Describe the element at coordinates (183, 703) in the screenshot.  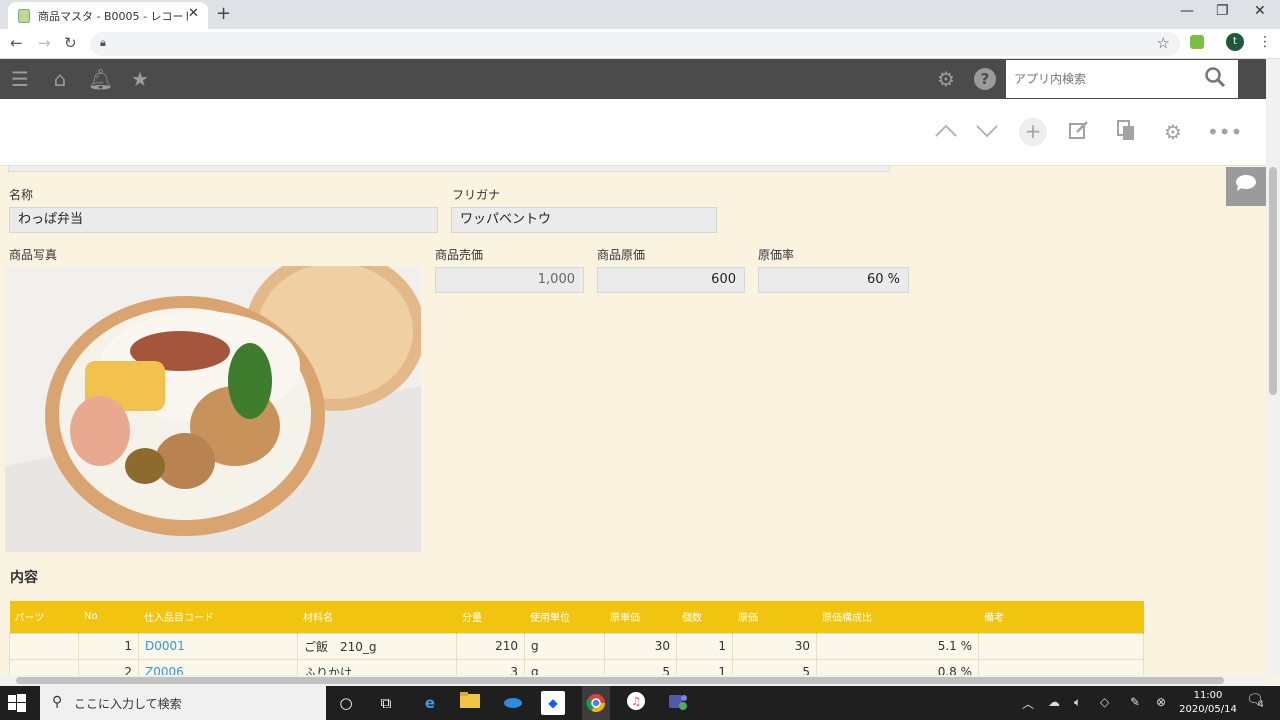
I see `taskbar-search-box: ⚲ ここに入力して検索` at that location.